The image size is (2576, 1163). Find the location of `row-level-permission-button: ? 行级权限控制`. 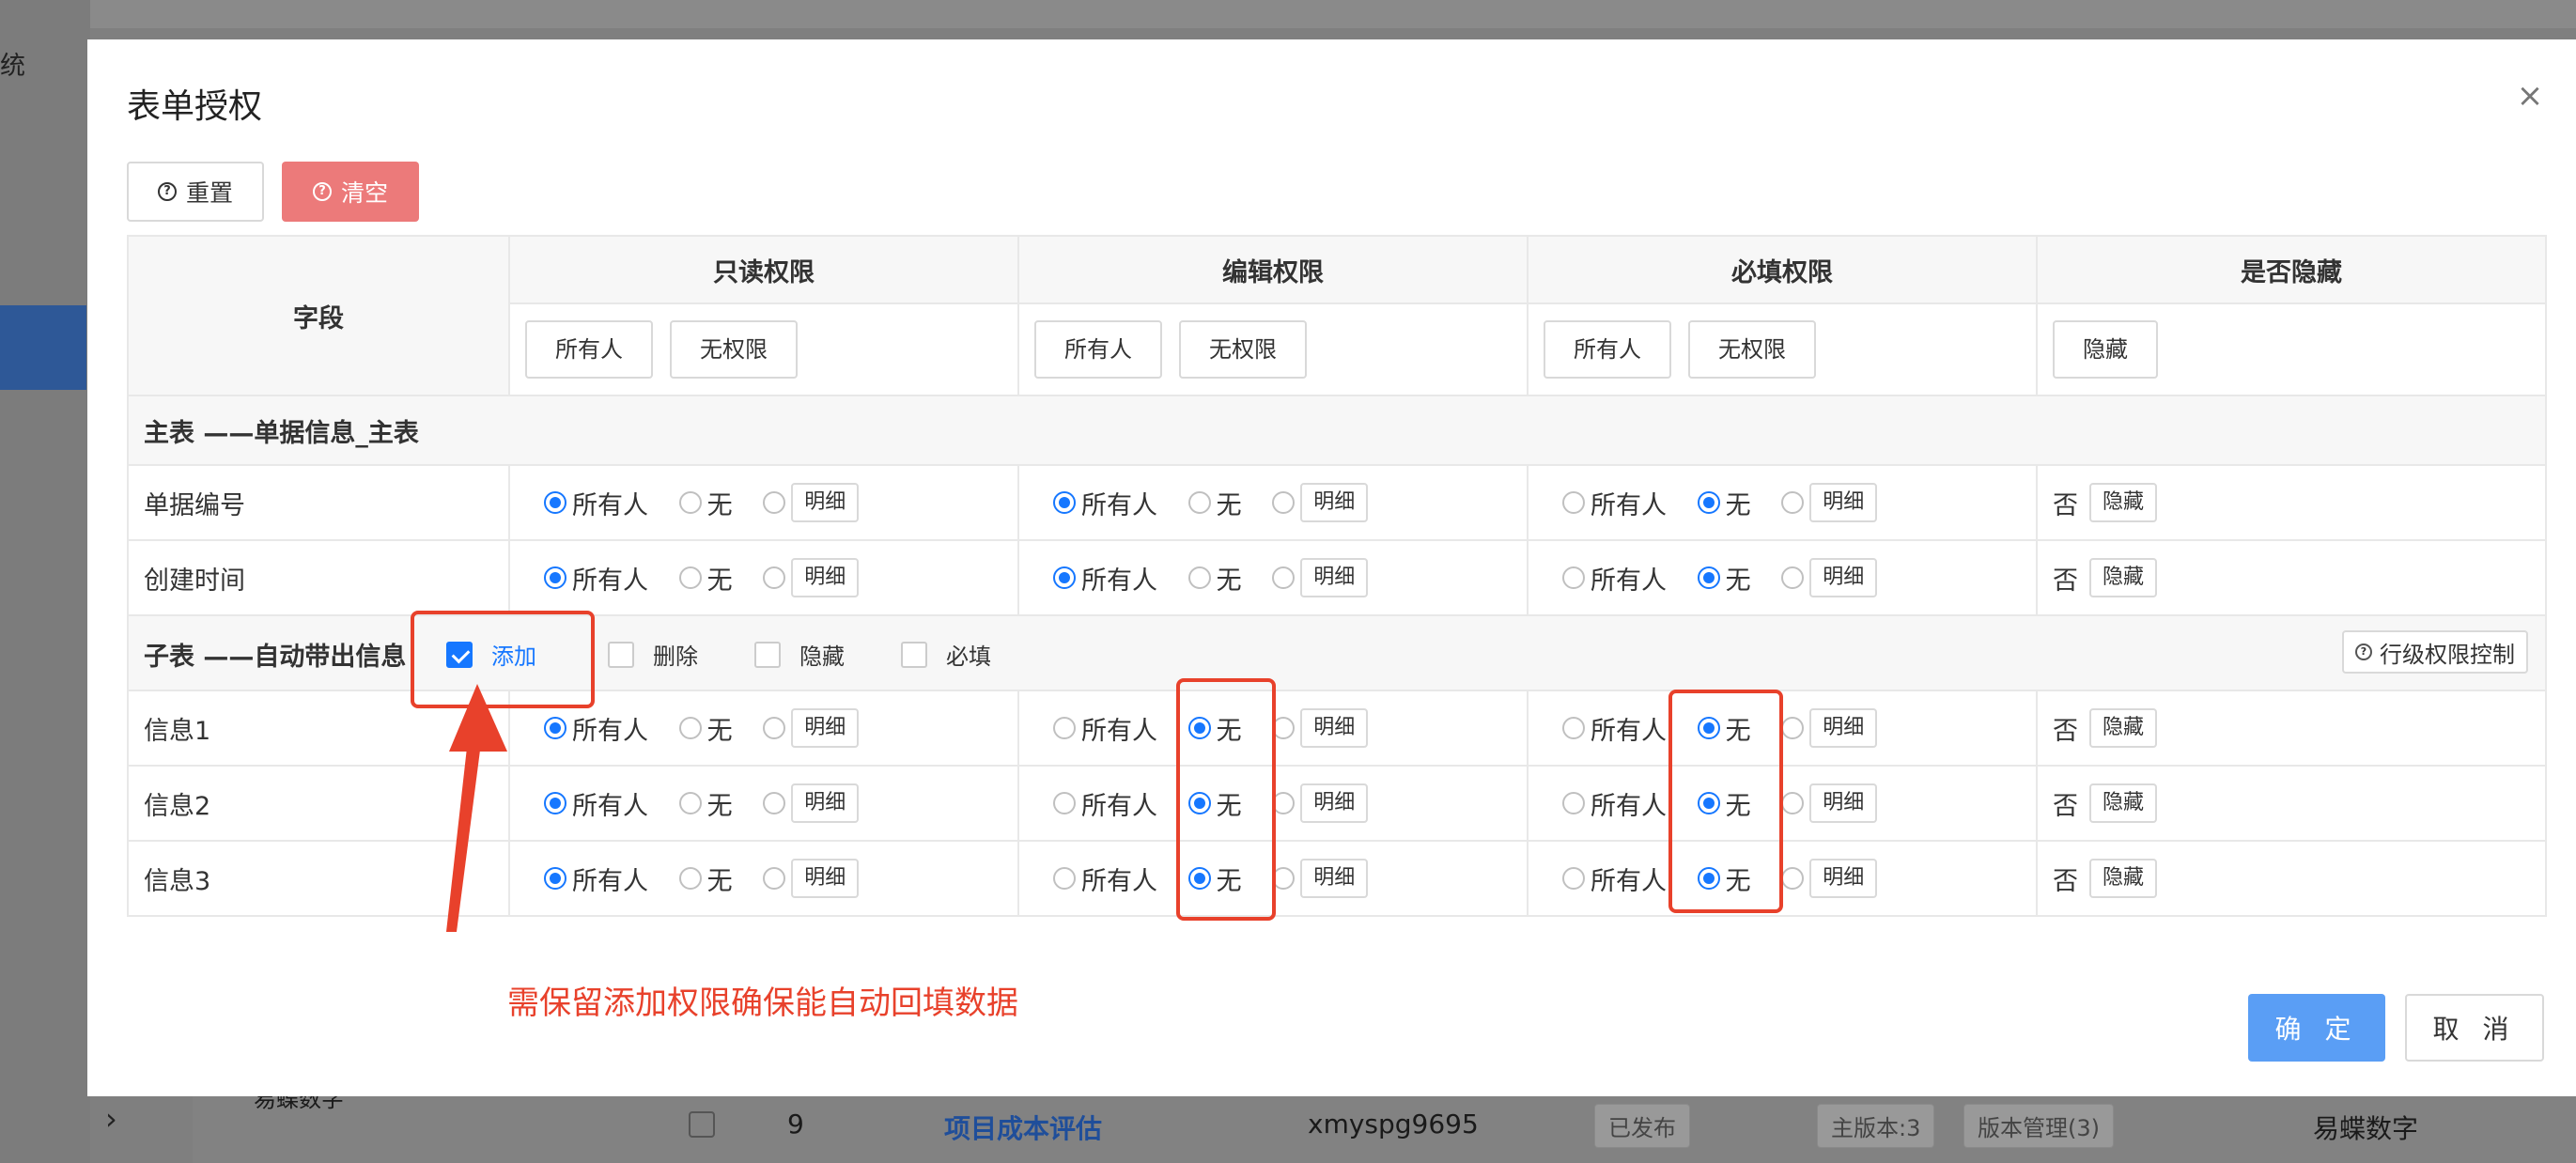

row-level-permission-button: ? 行级权限控制 is located at coordinates (2435, 652).